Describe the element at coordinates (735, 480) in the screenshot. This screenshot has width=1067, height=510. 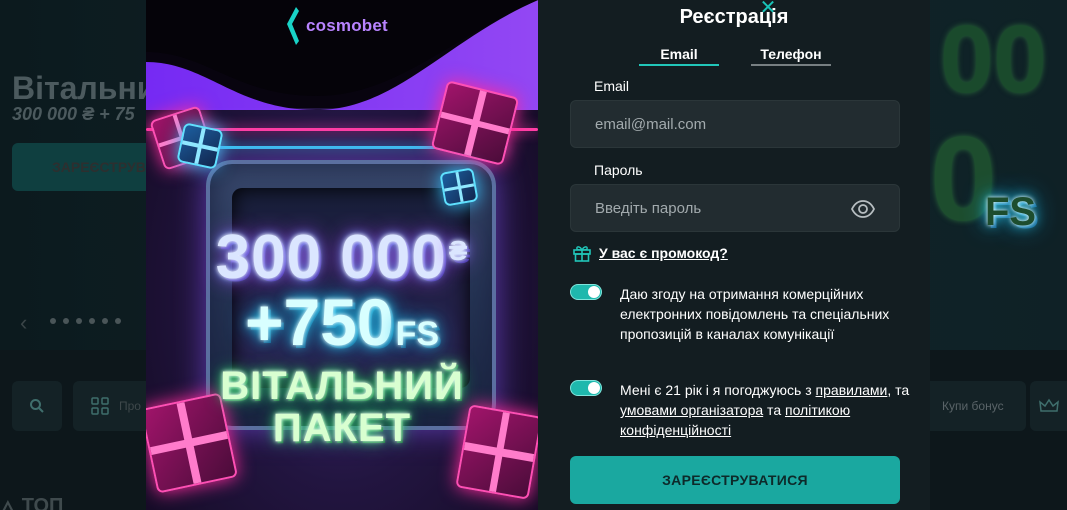
I see `register-button: ЗАРЕЄСТРУВАТИСЯ` at that location.